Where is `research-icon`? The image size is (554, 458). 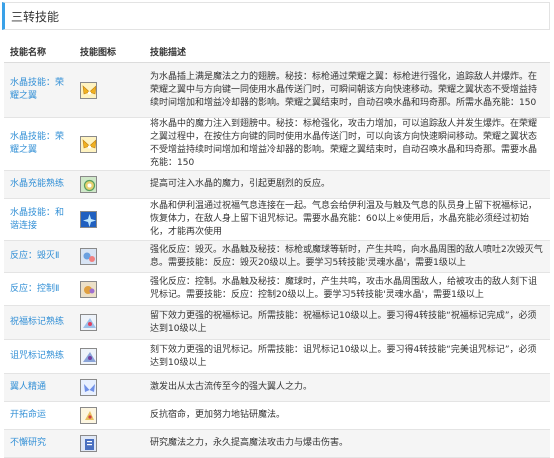 research-icon is located at coordinates (88, 443).